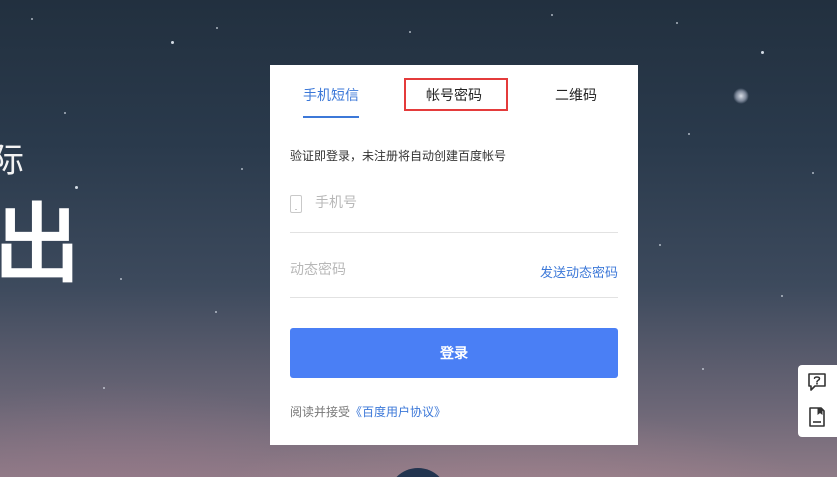  What do you see at coordinates (296, 204) in the screenshot?
I see `mobile-phone-icon` at bounding box center [296, 204].